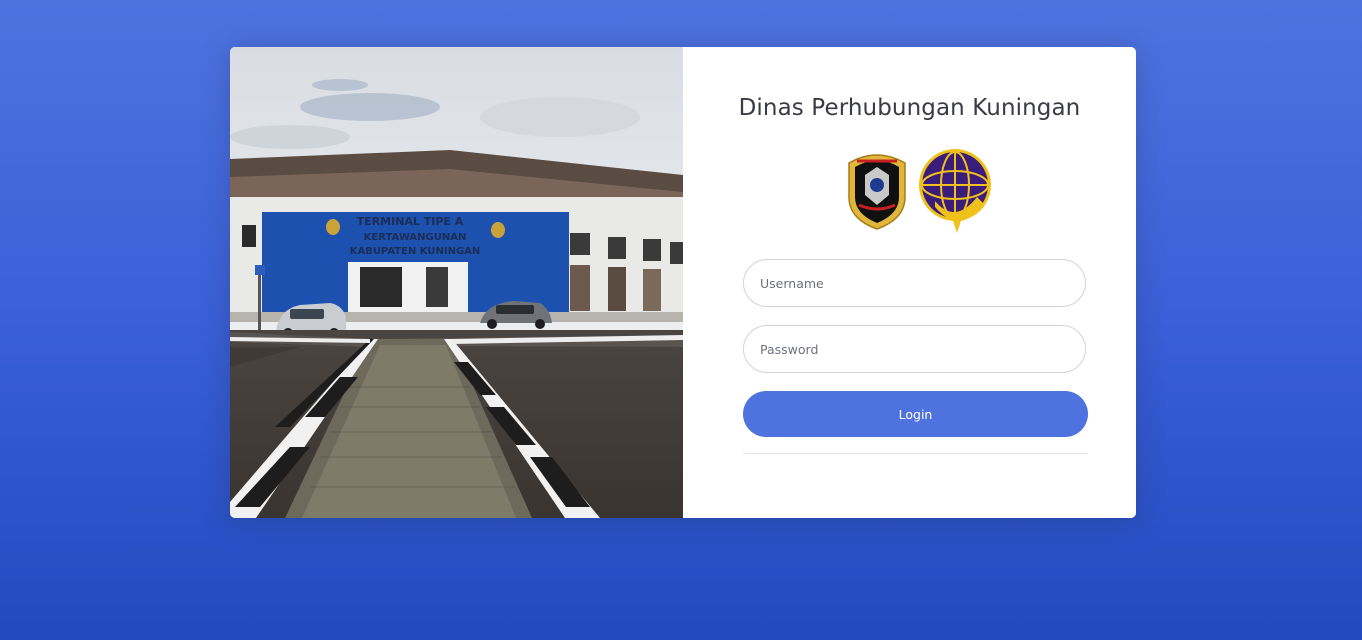 Image resolution: width=1362 pixels, height=640 pixels. Describe the element at coordinates (915, 453) in the screenshot. I see `form-divider` at that location.